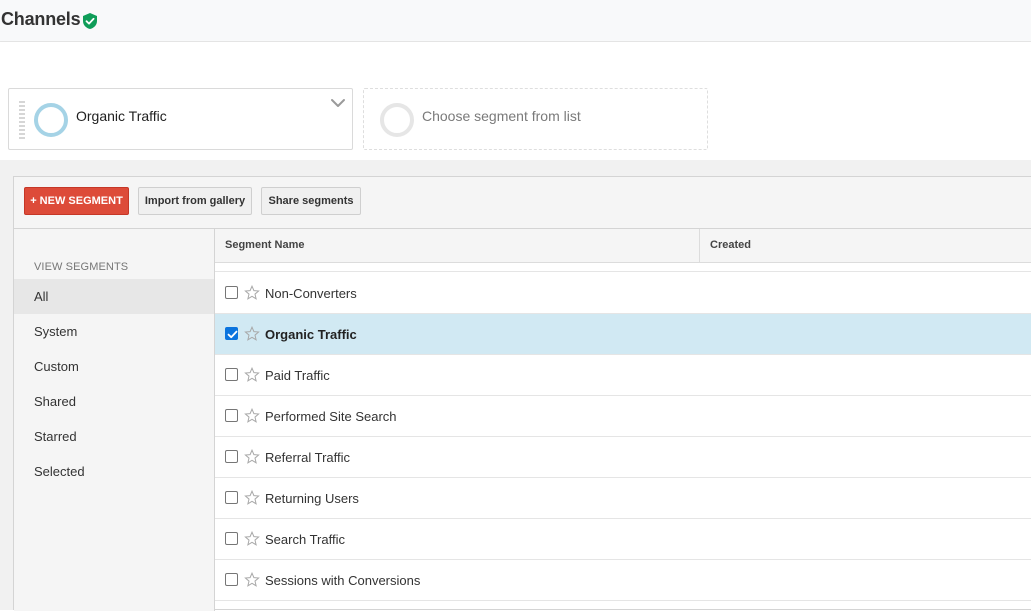  Describe the element at coordinates (623, 457) in the screenshot. I see `table-row: Referral Traffic` at that location.